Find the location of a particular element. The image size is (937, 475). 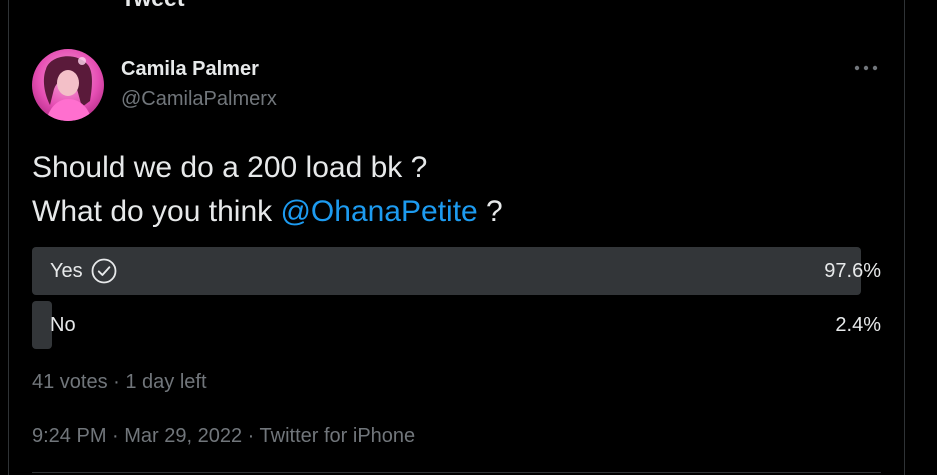

more-dots-icon is located at coordinates (866, 68).